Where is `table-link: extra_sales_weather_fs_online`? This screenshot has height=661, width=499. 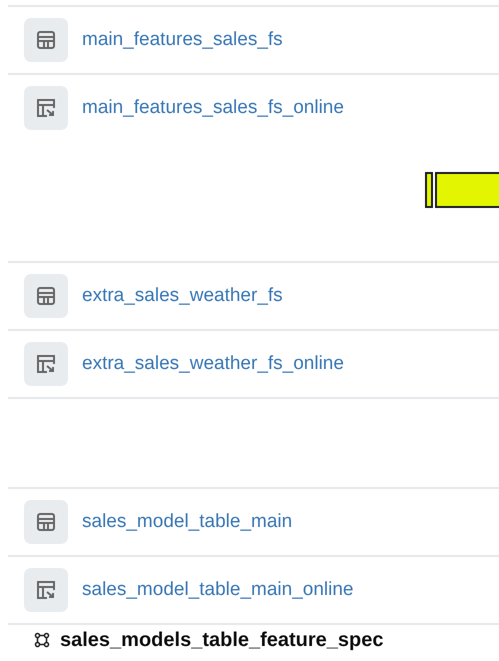
table-link: extra_sales_weather_fs_online is located at coordinates (213, 364).